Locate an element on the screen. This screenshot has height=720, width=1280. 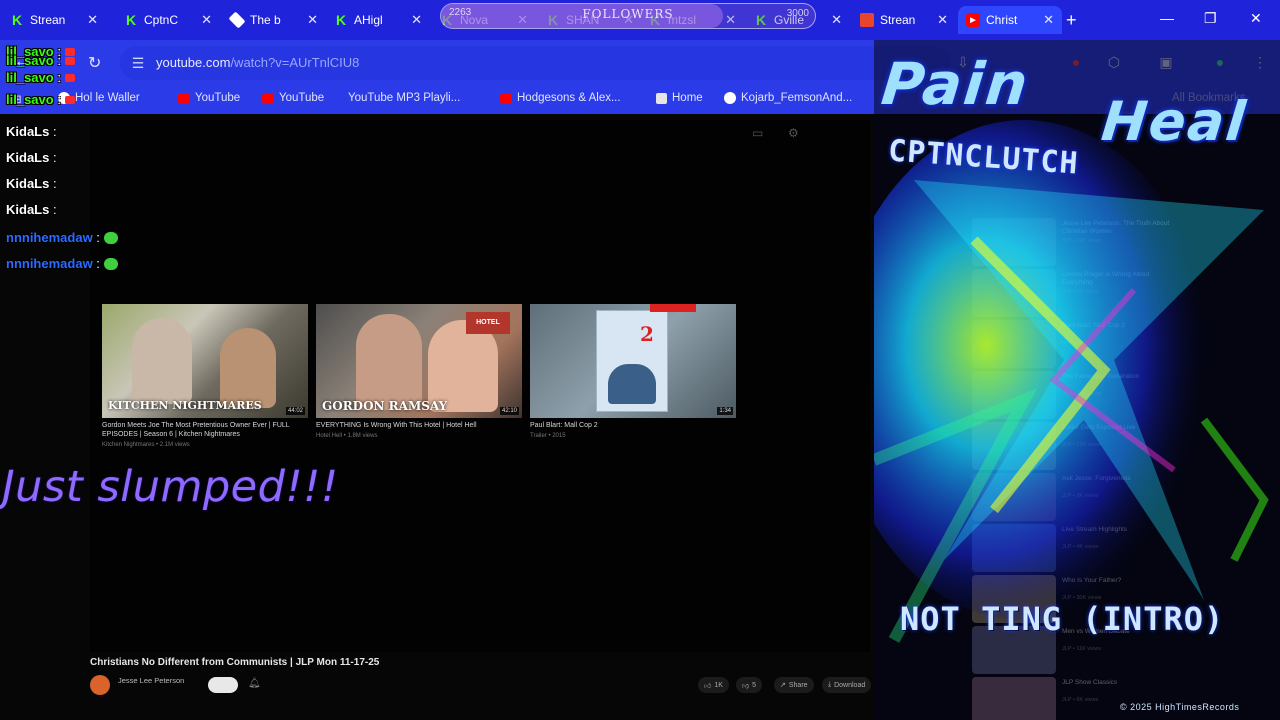
share-button: ↗ Share is located at coordinates (794, 685).